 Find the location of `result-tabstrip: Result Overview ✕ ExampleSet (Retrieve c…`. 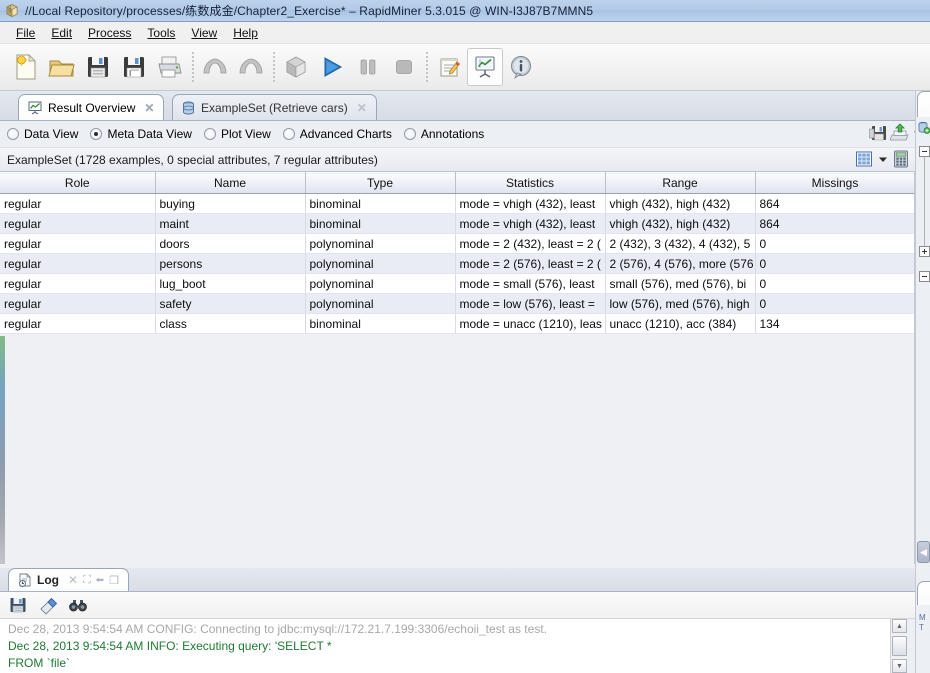

result-tabstrip: Result Overview ✕ ExampleSet (Retrieve c… is located at coordinates (465, 106).